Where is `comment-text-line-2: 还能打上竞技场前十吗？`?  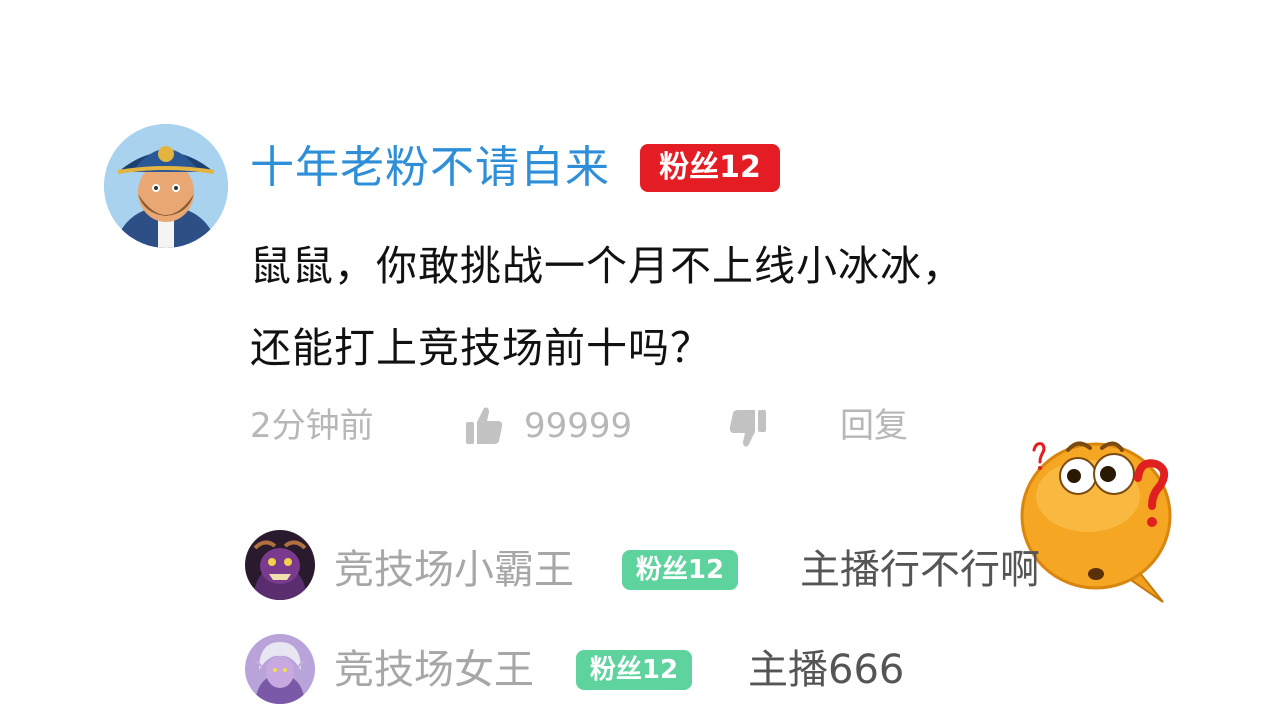 comment-text-line-2: 还能打上竞技场前十吗？ is located at coordinates (481, 348).